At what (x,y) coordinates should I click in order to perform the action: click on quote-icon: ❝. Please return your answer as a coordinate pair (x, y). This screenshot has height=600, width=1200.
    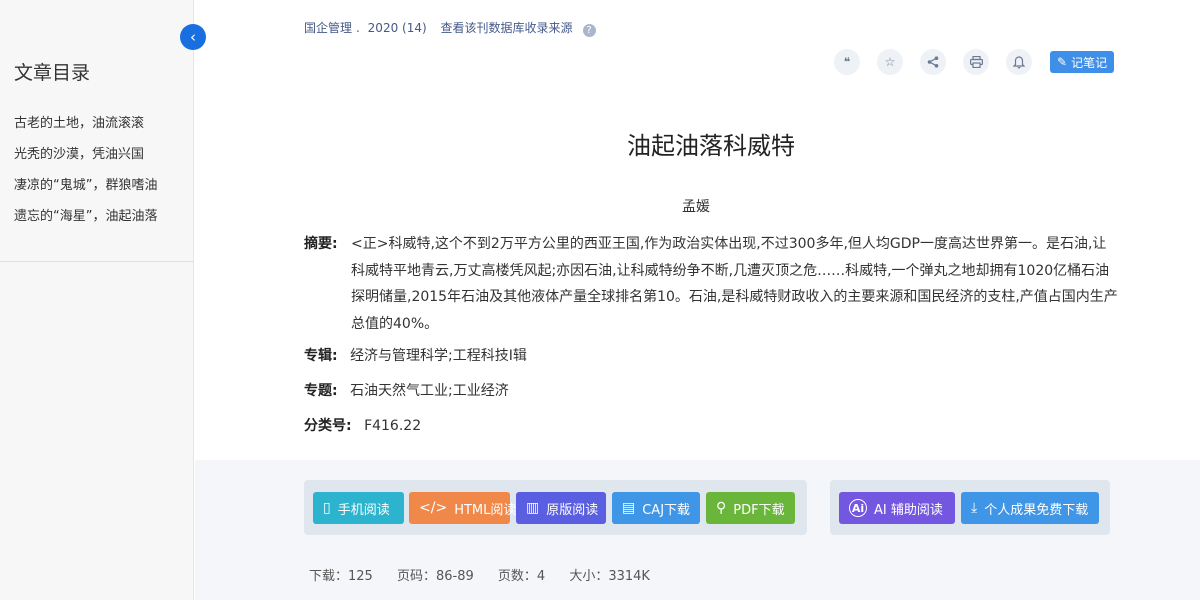
    Looking at the image, I should click on (847, 62).